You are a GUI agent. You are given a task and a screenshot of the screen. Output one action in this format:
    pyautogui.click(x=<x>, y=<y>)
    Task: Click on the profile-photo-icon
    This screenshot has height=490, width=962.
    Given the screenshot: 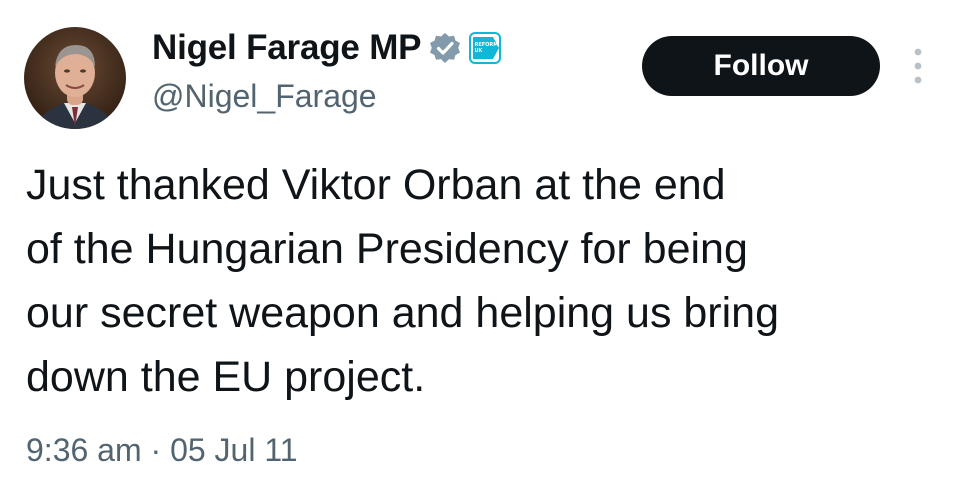 What is the action you would take?
    pyautogui.click(x=75, y=78)
    